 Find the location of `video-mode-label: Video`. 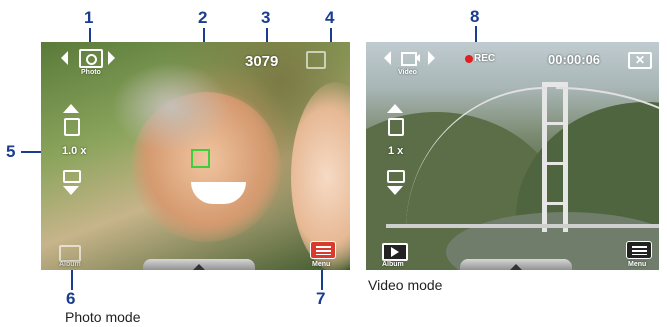

video-mode-label: Video is located at coordinates (407, 72).